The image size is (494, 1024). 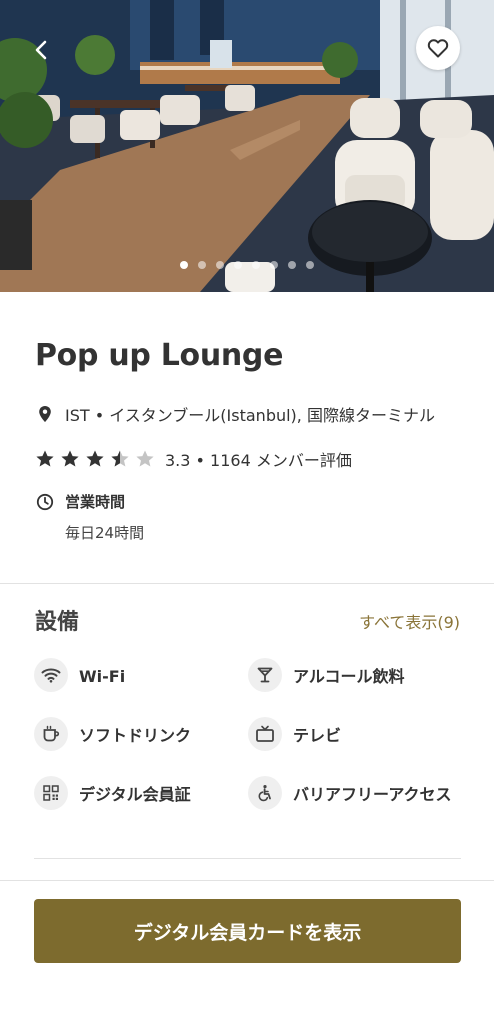 I want to click on facility-item-wifi: Wi-Fi, so click(x=141, y=675).